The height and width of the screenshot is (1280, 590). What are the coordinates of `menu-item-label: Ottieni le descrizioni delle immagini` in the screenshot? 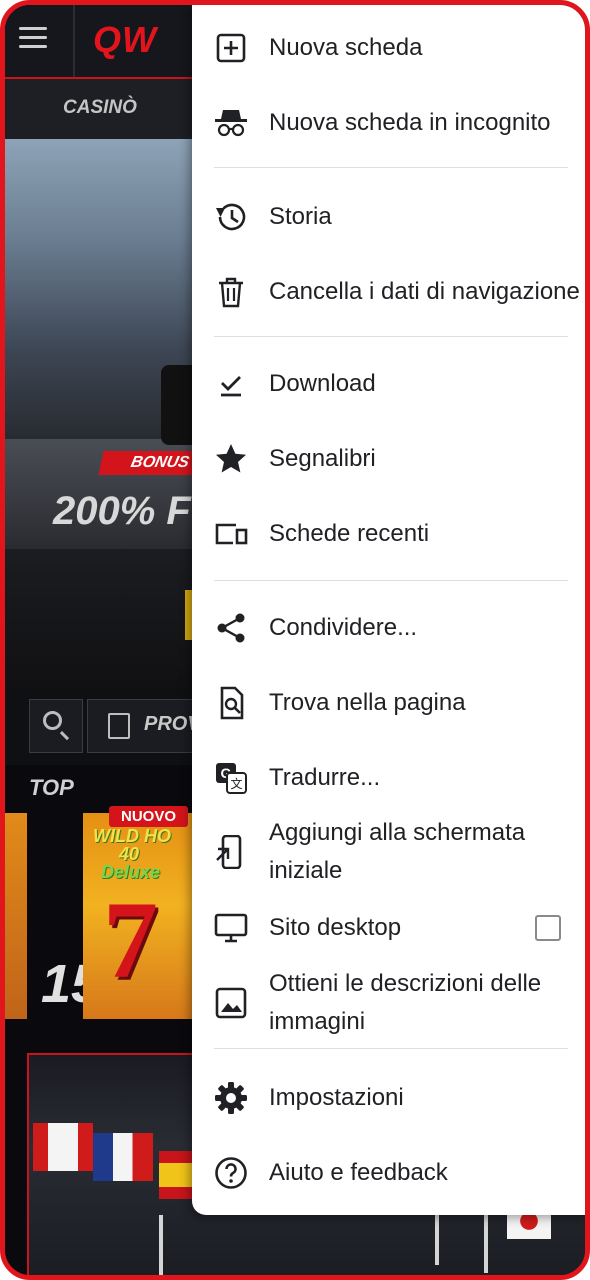 It's located at (405, 1002).